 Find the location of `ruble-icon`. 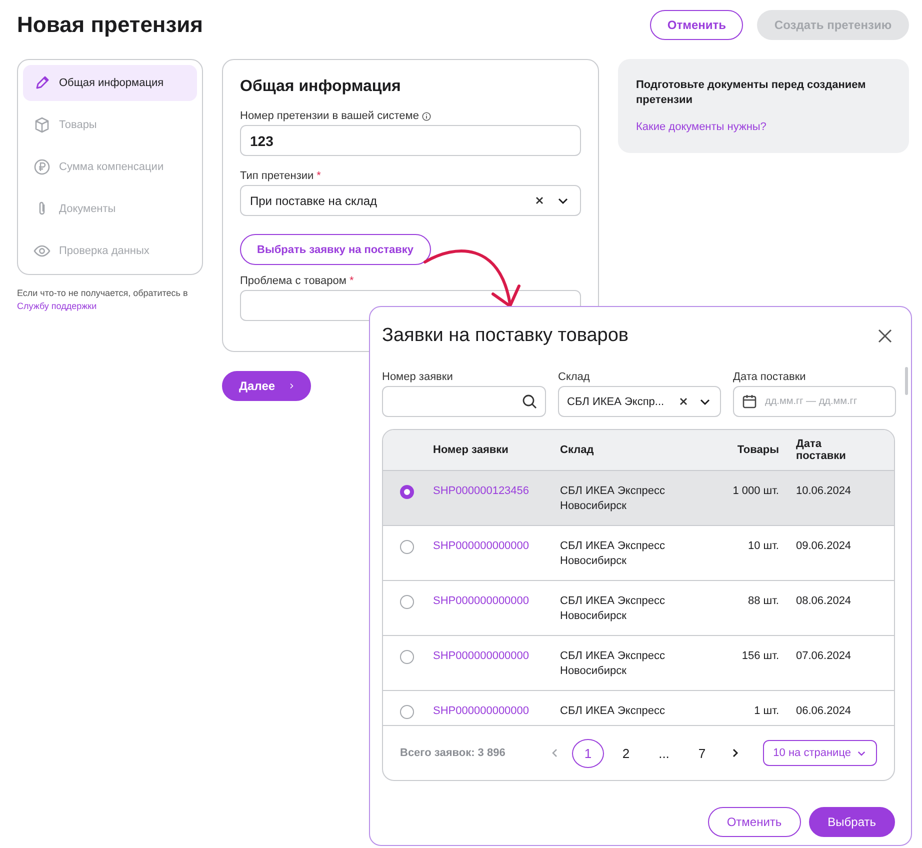

ruble-icon is located at coordinates (42, 167).